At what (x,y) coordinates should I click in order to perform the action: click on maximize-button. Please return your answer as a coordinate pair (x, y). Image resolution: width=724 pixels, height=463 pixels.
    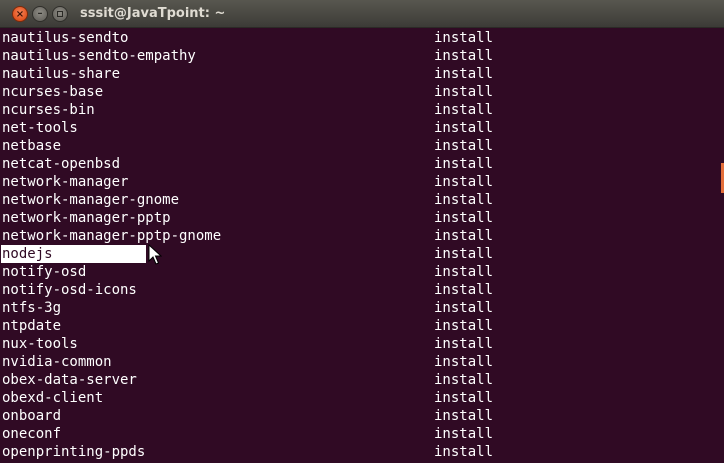
    Looking at the image, I should click on (60, 14).